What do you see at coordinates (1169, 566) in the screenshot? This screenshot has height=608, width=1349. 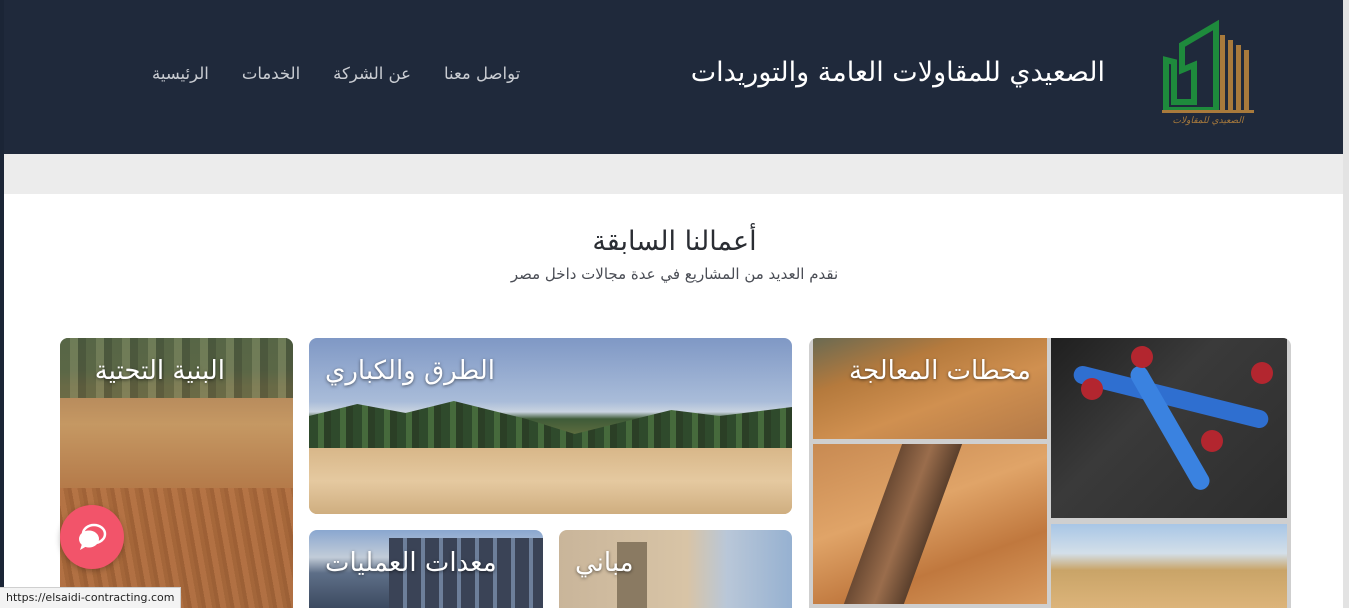 I see `card-image-excavator` at bounding box center [1169, 566].